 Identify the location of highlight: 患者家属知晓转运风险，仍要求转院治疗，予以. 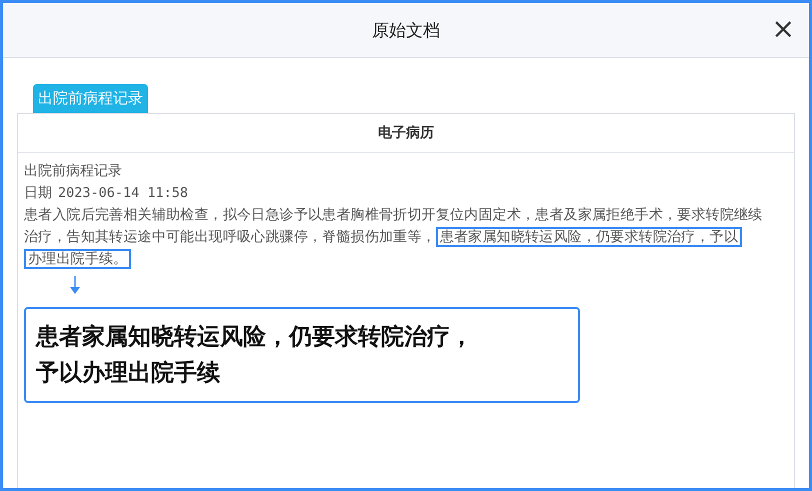
(589, 237).